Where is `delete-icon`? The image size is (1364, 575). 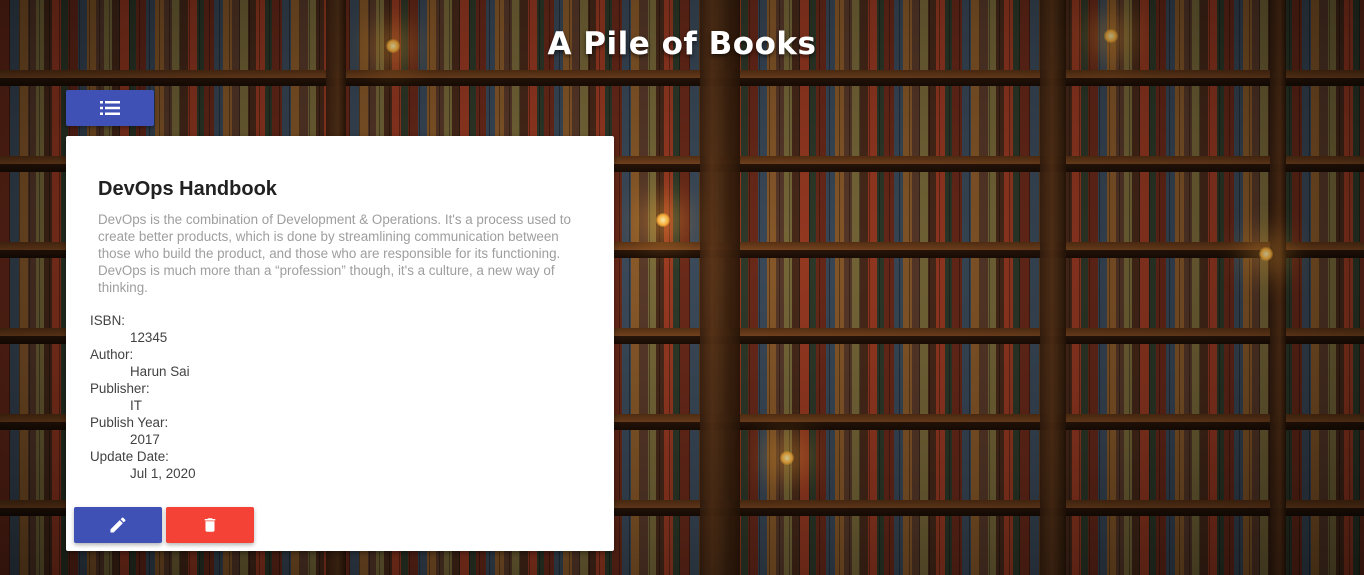
delete-icon is located at coordinates (210, 525).